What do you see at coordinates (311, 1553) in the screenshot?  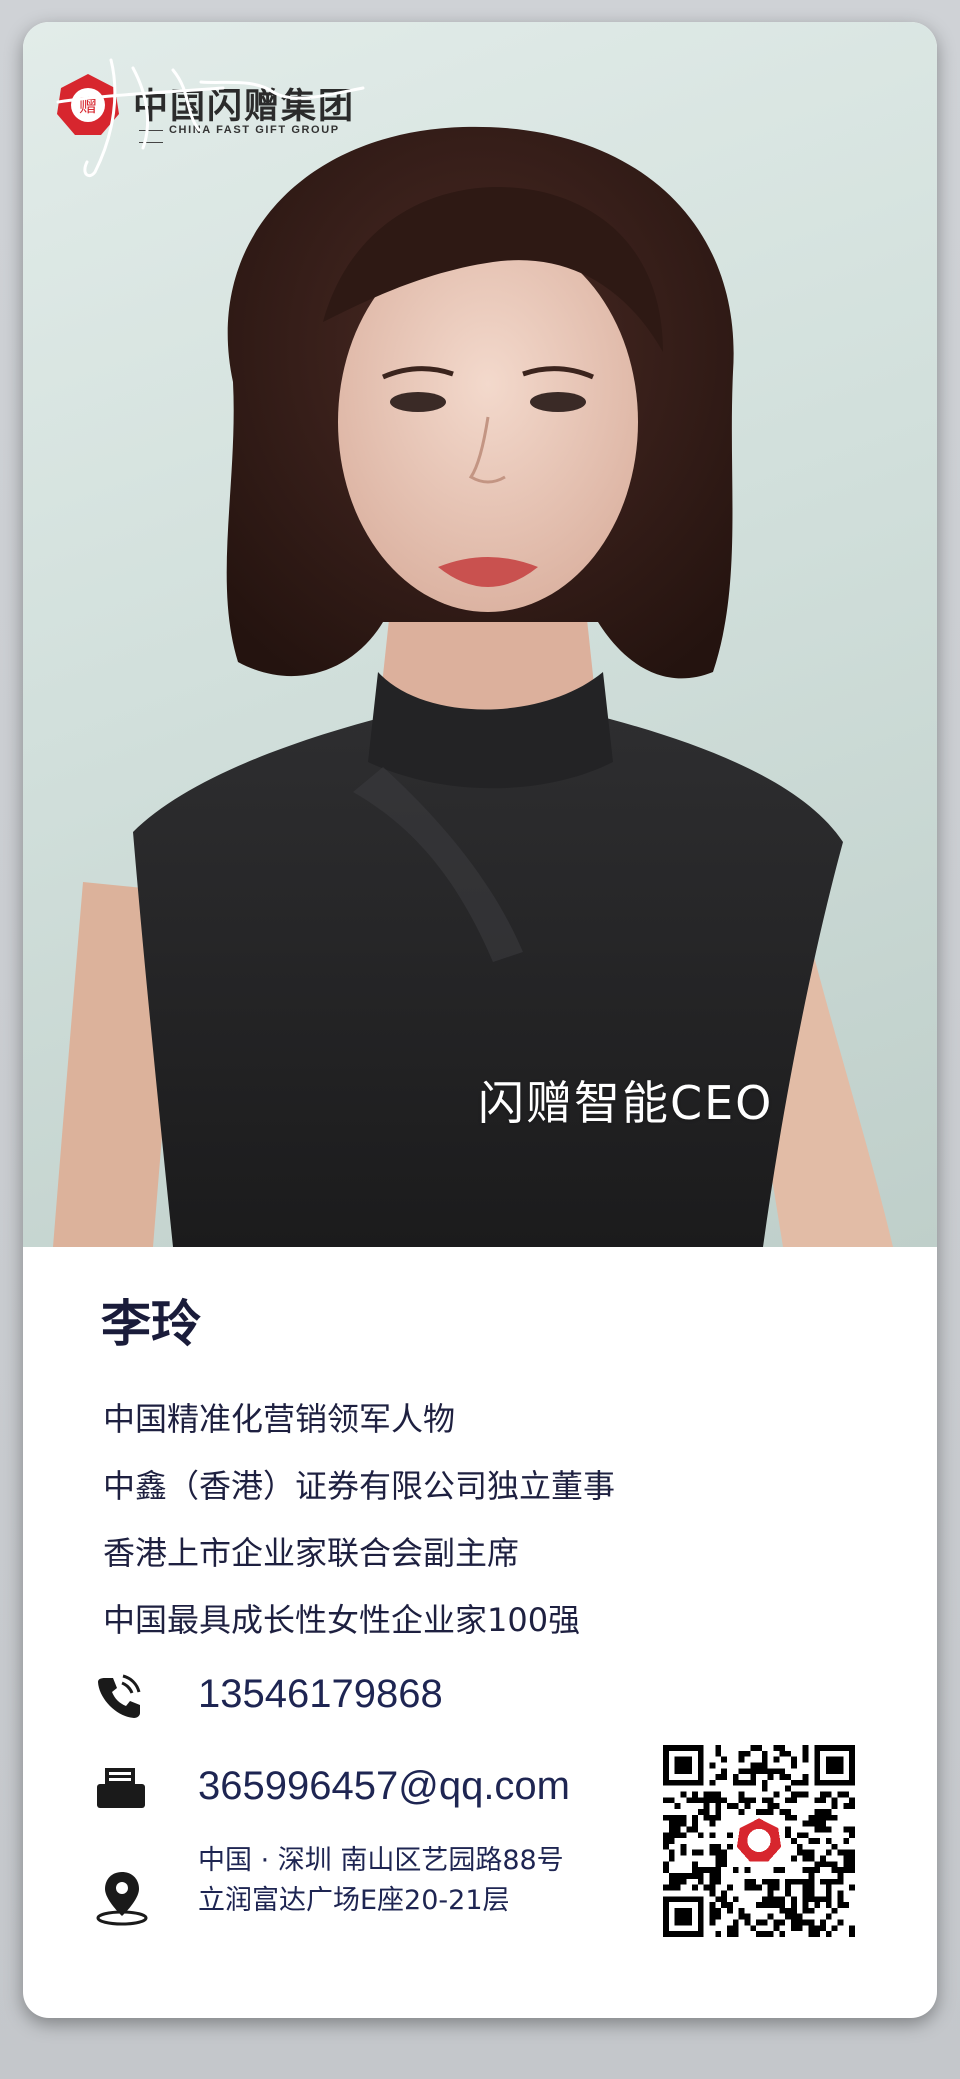 I see `bio-line: 香港上市企业家联合会副主席` at bounding box center [311, 1553].